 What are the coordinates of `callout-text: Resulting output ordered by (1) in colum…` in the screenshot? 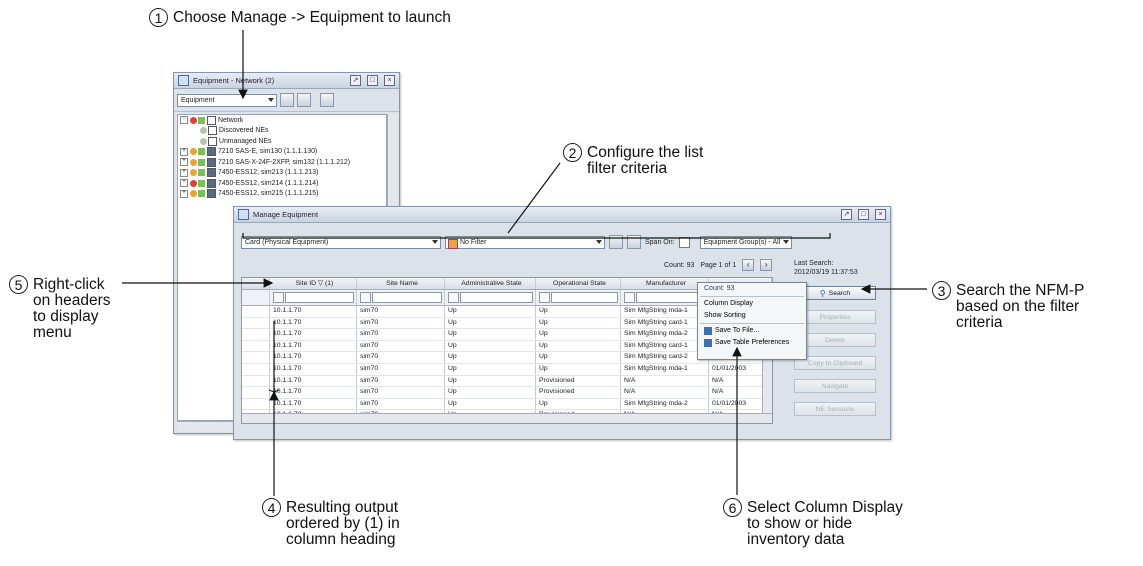 It's located at (343, 523).